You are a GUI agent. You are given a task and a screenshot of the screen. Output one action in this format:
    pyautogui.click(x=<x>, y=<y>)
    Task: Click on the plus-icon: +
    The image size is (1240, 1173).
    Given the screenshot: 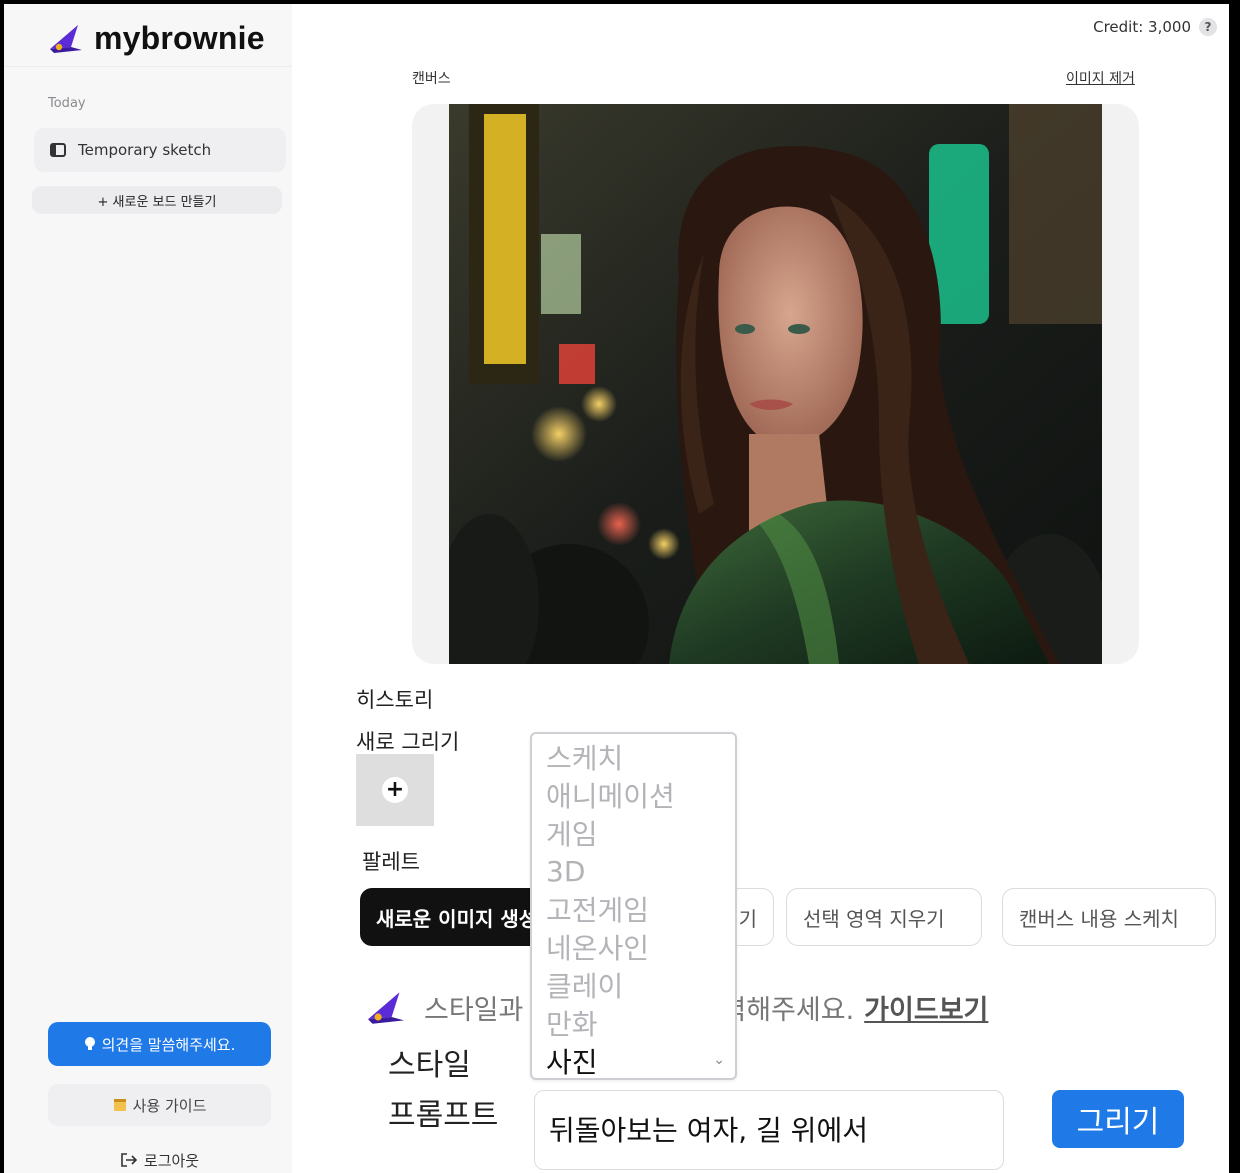 What is the action you would take?
    pyautogui.click(x=395, y=790)
    